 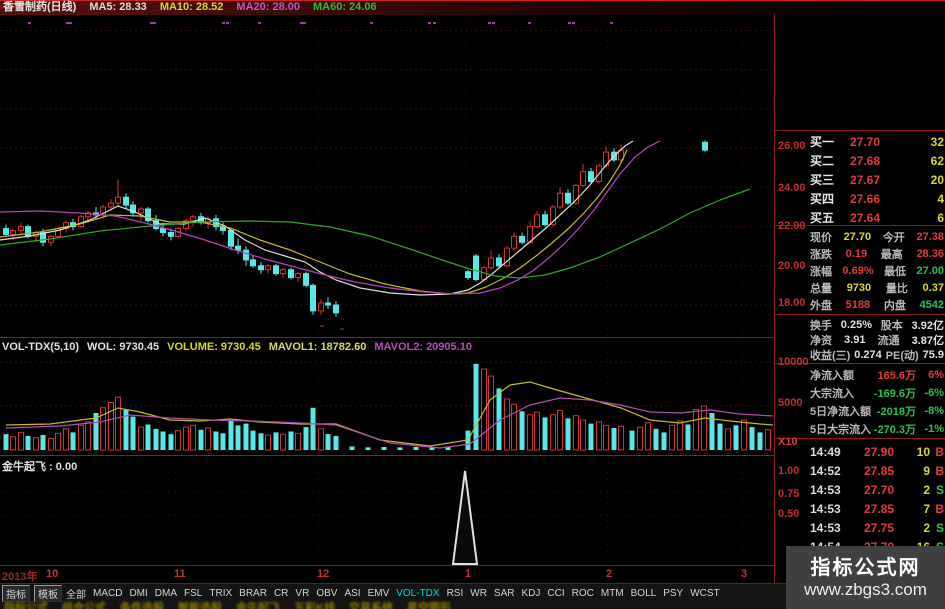 I want to click on tick-row: 14:53 27.70 2 S, so click(x=877, y=490).